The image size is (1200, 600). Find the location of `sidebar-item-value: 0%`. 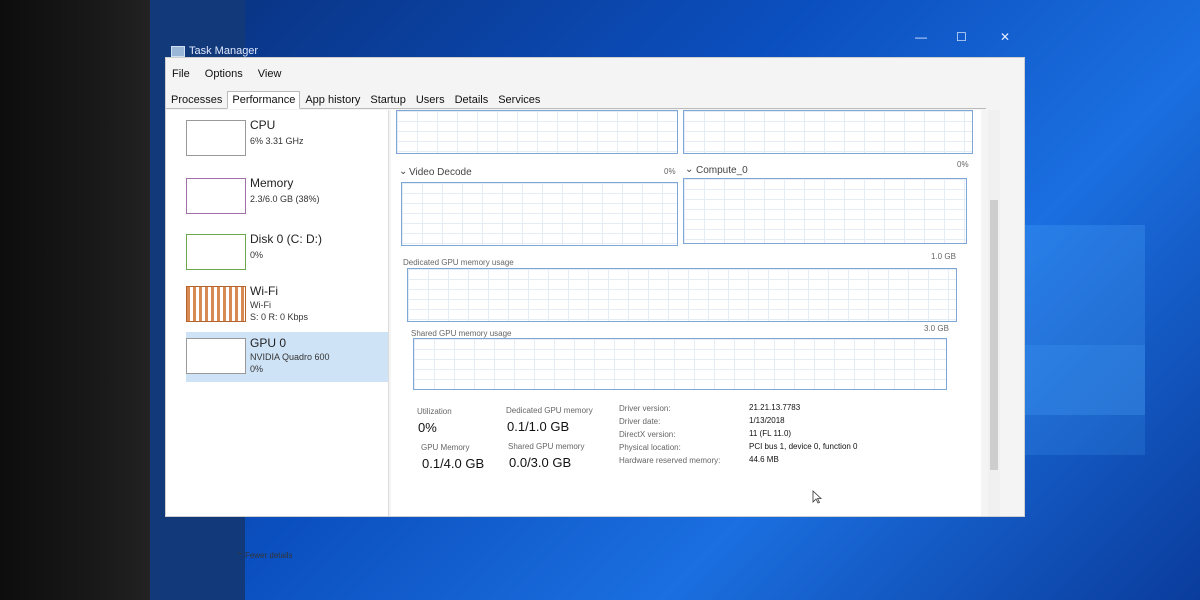

sidebar-item-value: 0% is located at coordinates (257, 255).